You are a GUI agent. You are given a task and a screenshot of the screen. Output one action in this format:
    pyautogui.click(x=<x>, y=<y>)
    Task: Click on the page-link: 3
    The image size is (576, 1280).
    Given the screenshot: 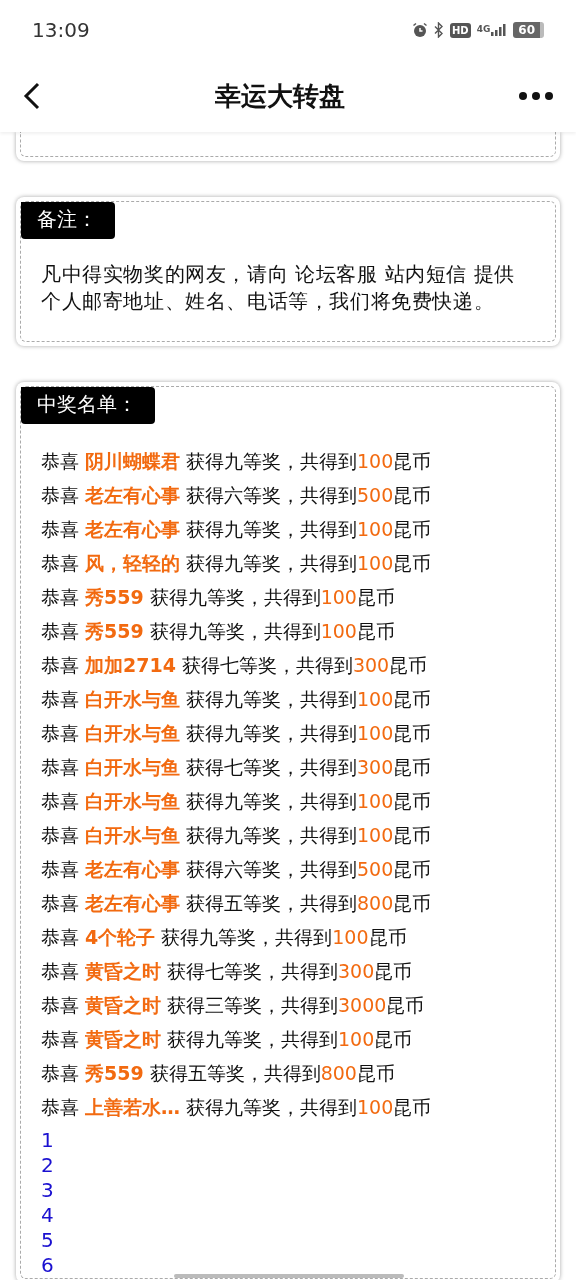 What is the action you would take?
    pyautogui.click(x=47, y=1190)
    